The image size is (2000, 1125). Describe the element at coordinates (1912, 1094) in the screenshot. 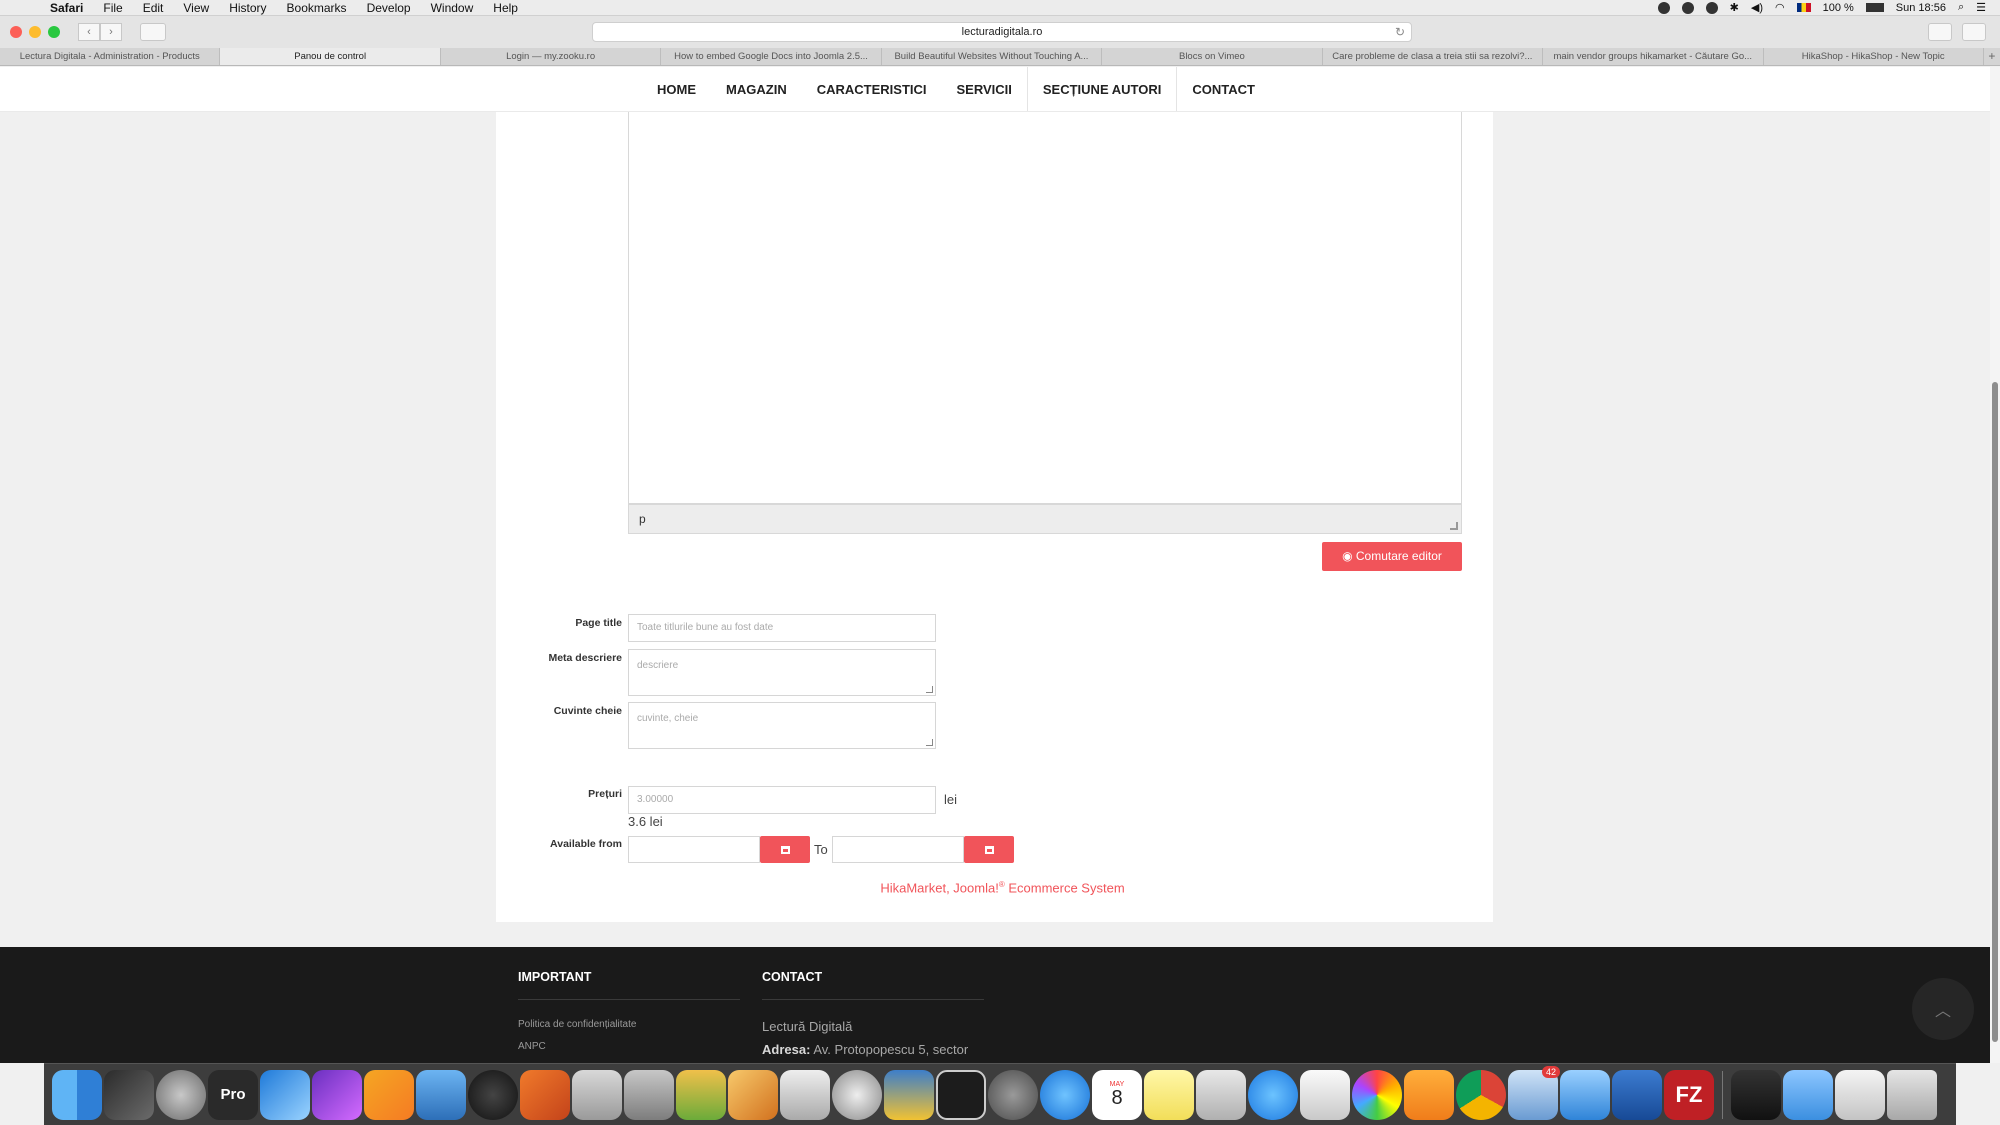

I see `trash-icon` at that location.